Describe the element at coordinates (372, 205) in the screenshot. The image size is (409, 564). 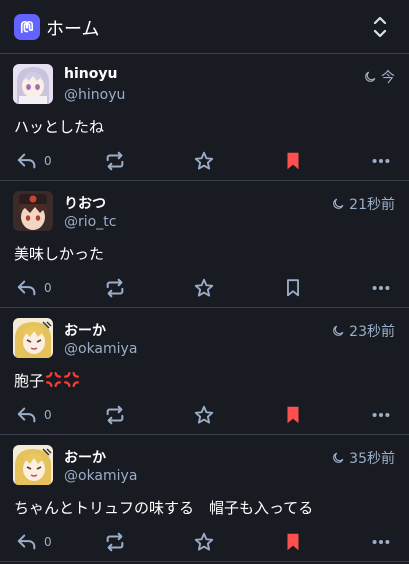
I see `relative-time: 21秒前` at that location.